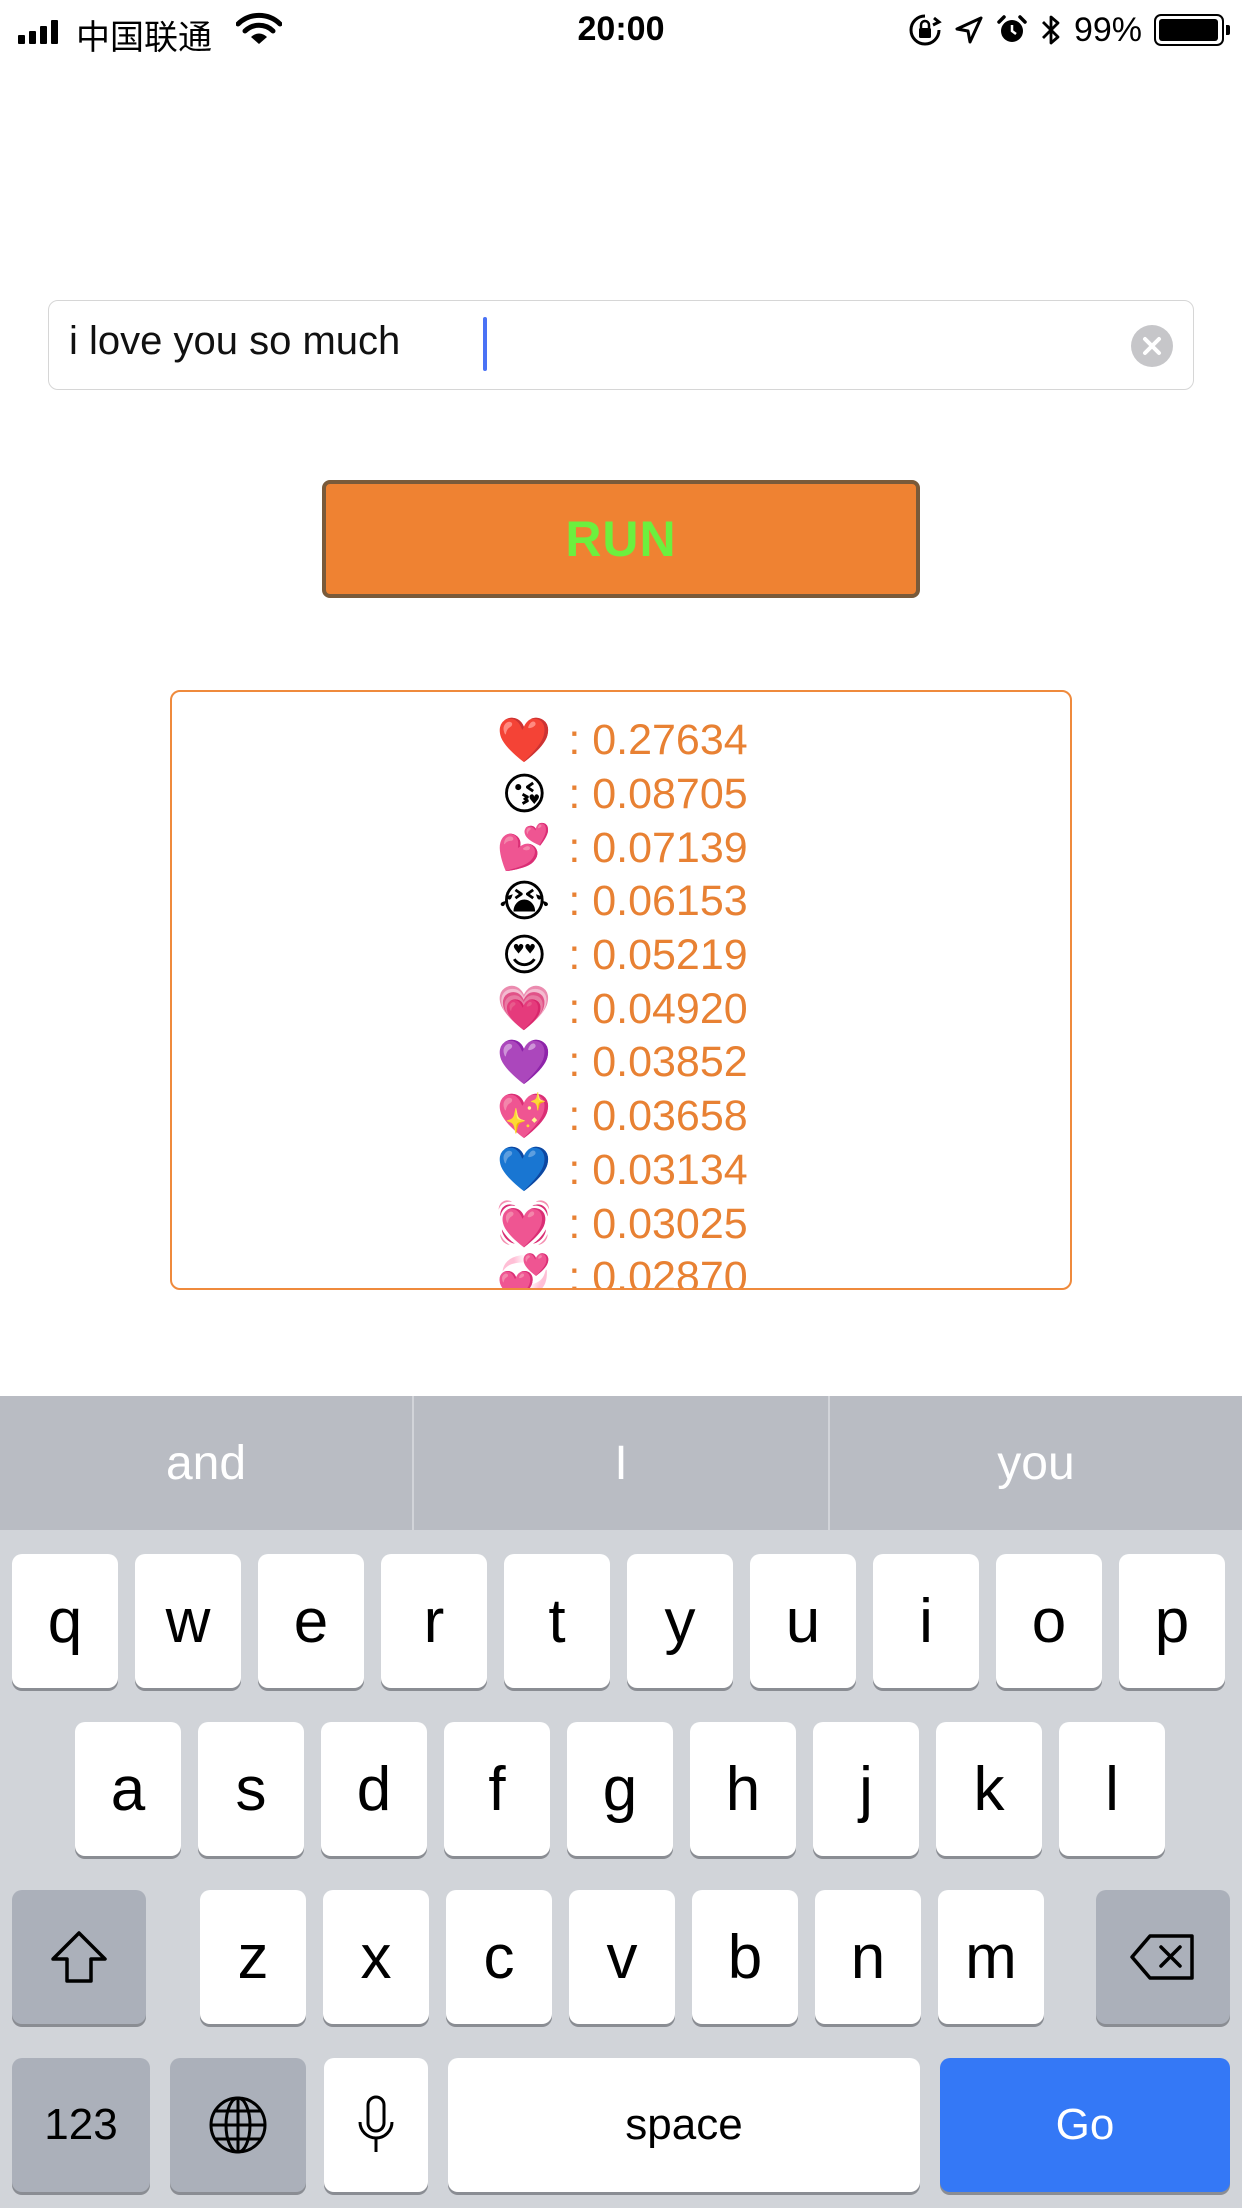 Image resolution: width=1242 pixels, height=2208 pixels. I want to click on go-key: Go, so click(1085, 2125).